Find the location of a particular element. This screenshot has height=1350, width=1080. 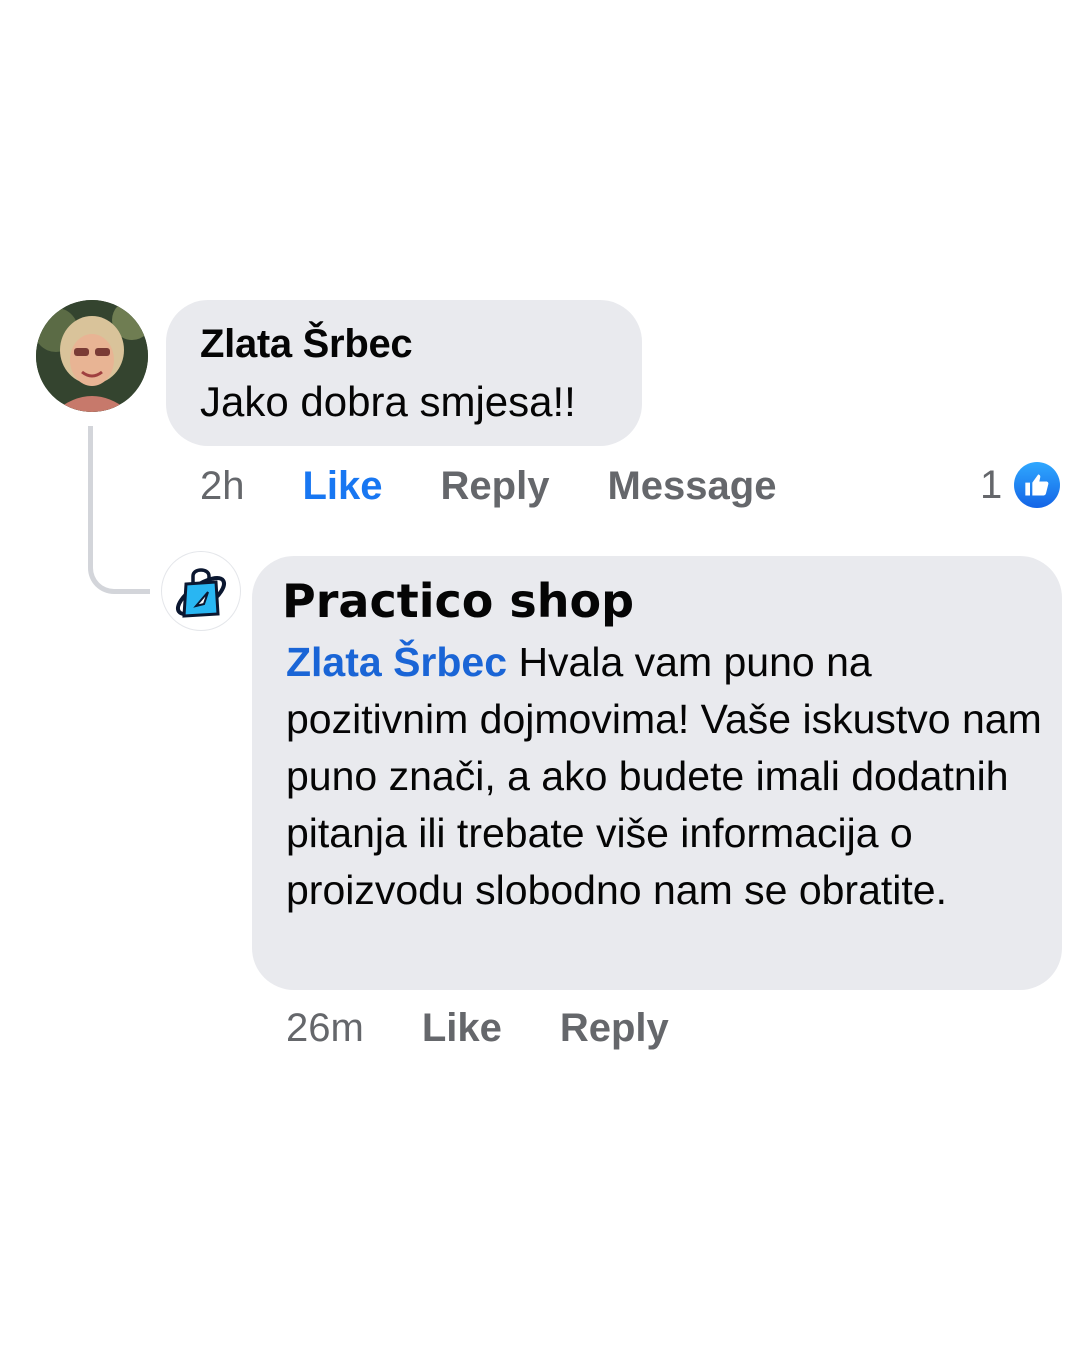

shop-avatar is located at coordinates (201, 591).